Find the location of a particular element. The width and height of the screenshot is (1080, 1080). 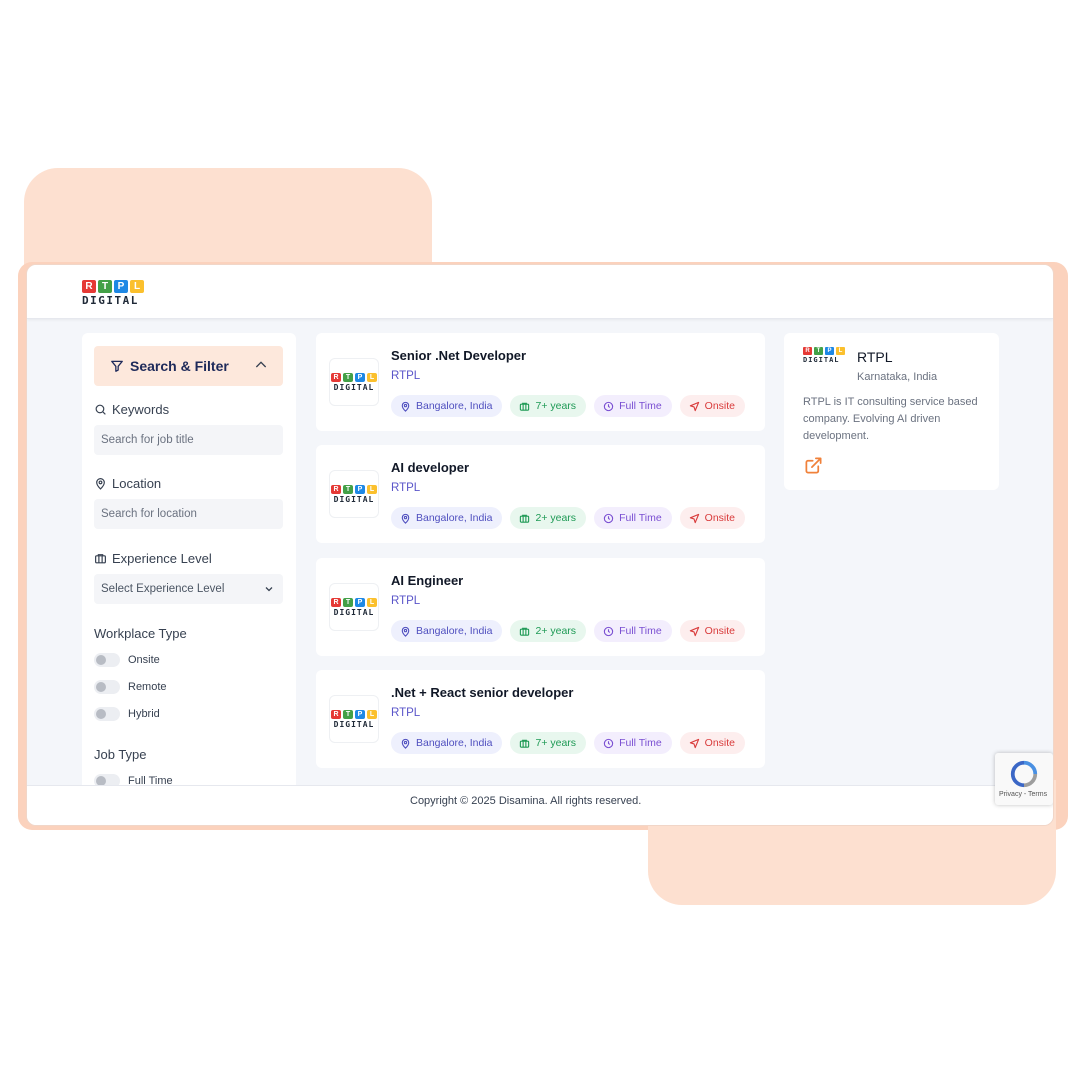

workplace-label: Workplace Type is located at coordinates (140, 633).